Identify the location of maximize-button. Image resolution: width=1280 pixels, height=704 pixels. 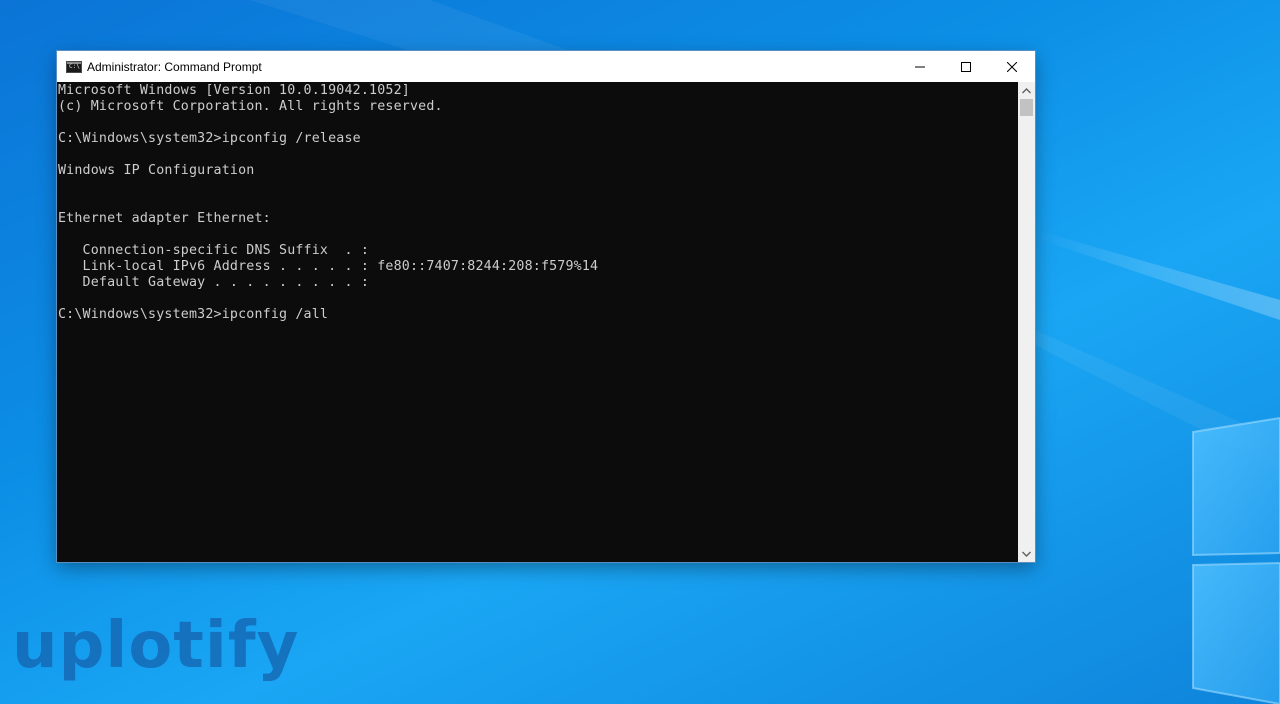
(966, 66).